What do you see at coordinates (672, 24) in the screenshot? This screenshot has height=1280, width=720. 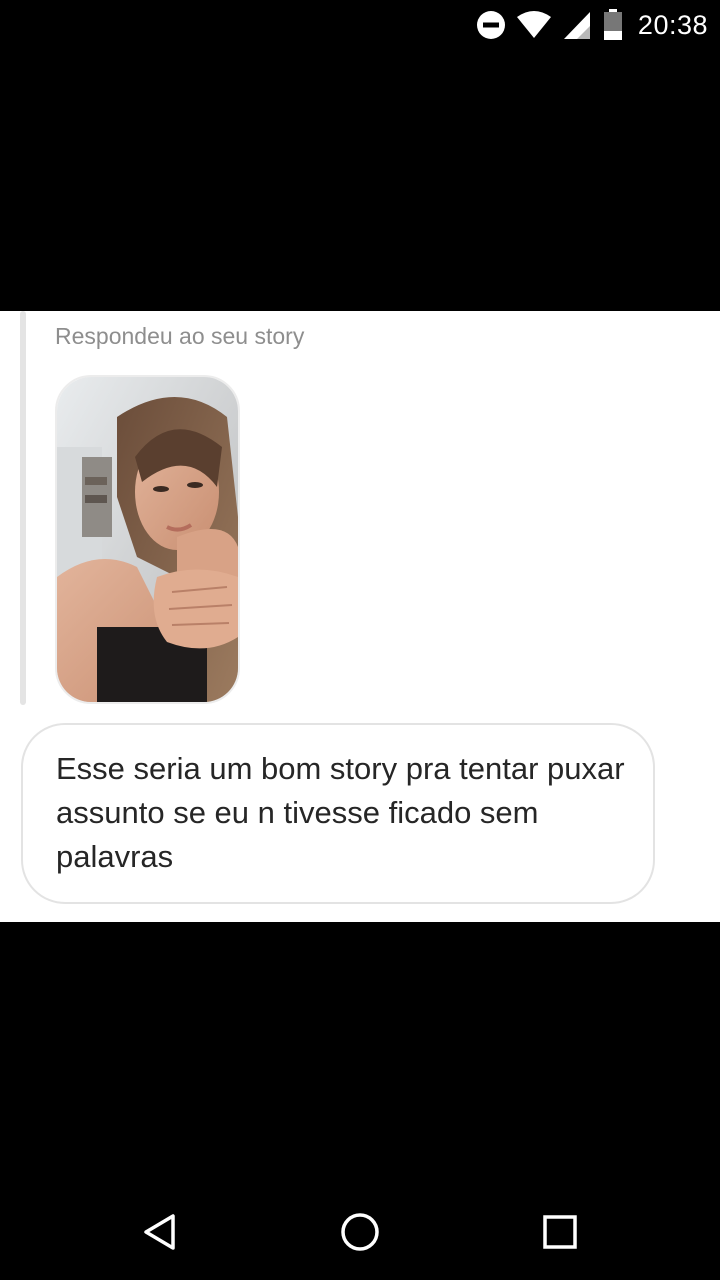 I see `clock: 20:38` at bounding box center [672, 24].